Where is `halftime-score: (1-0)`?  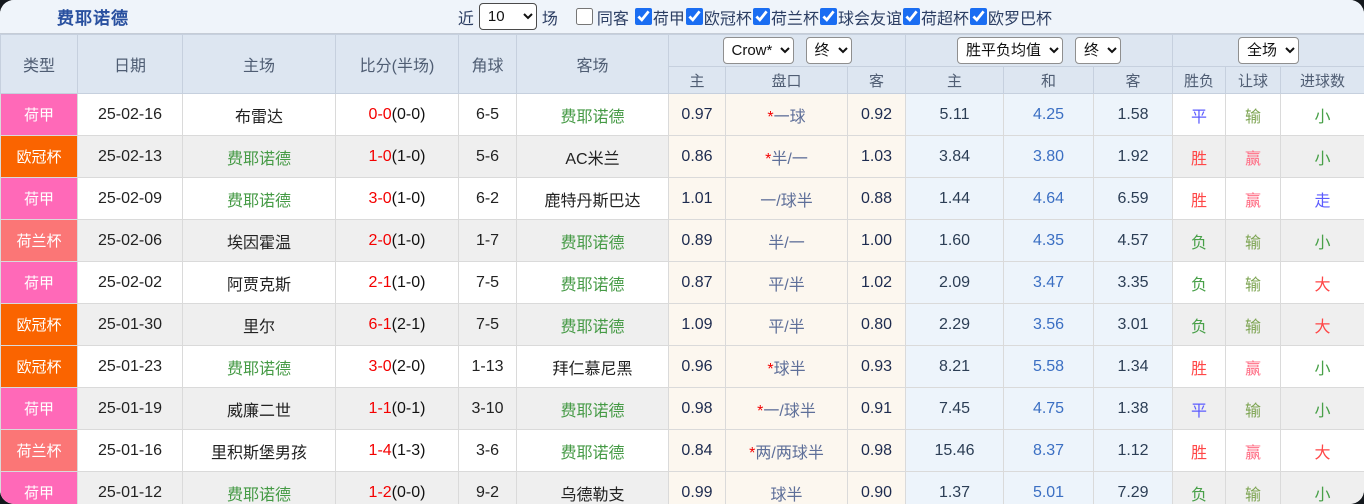 halftime-score: (1-0) is located at coordinates (408, 240).